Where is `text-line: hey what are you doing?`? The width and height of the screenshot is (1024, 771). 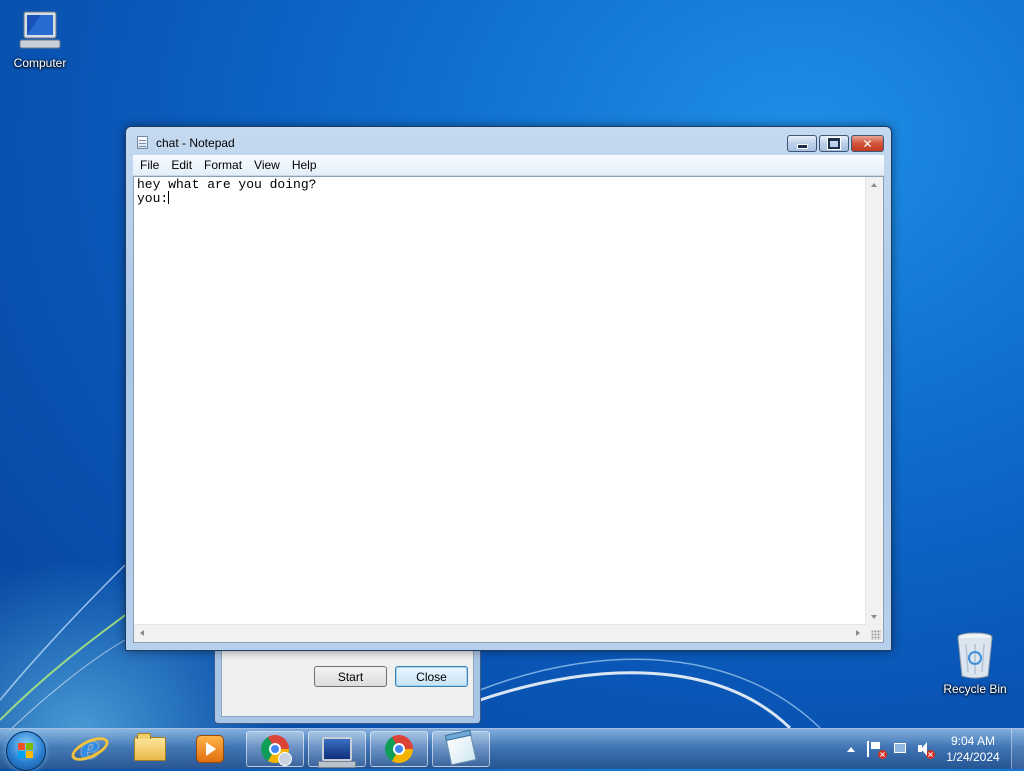 text-line: hey what are you doing? is located at coordinates (227, 184).